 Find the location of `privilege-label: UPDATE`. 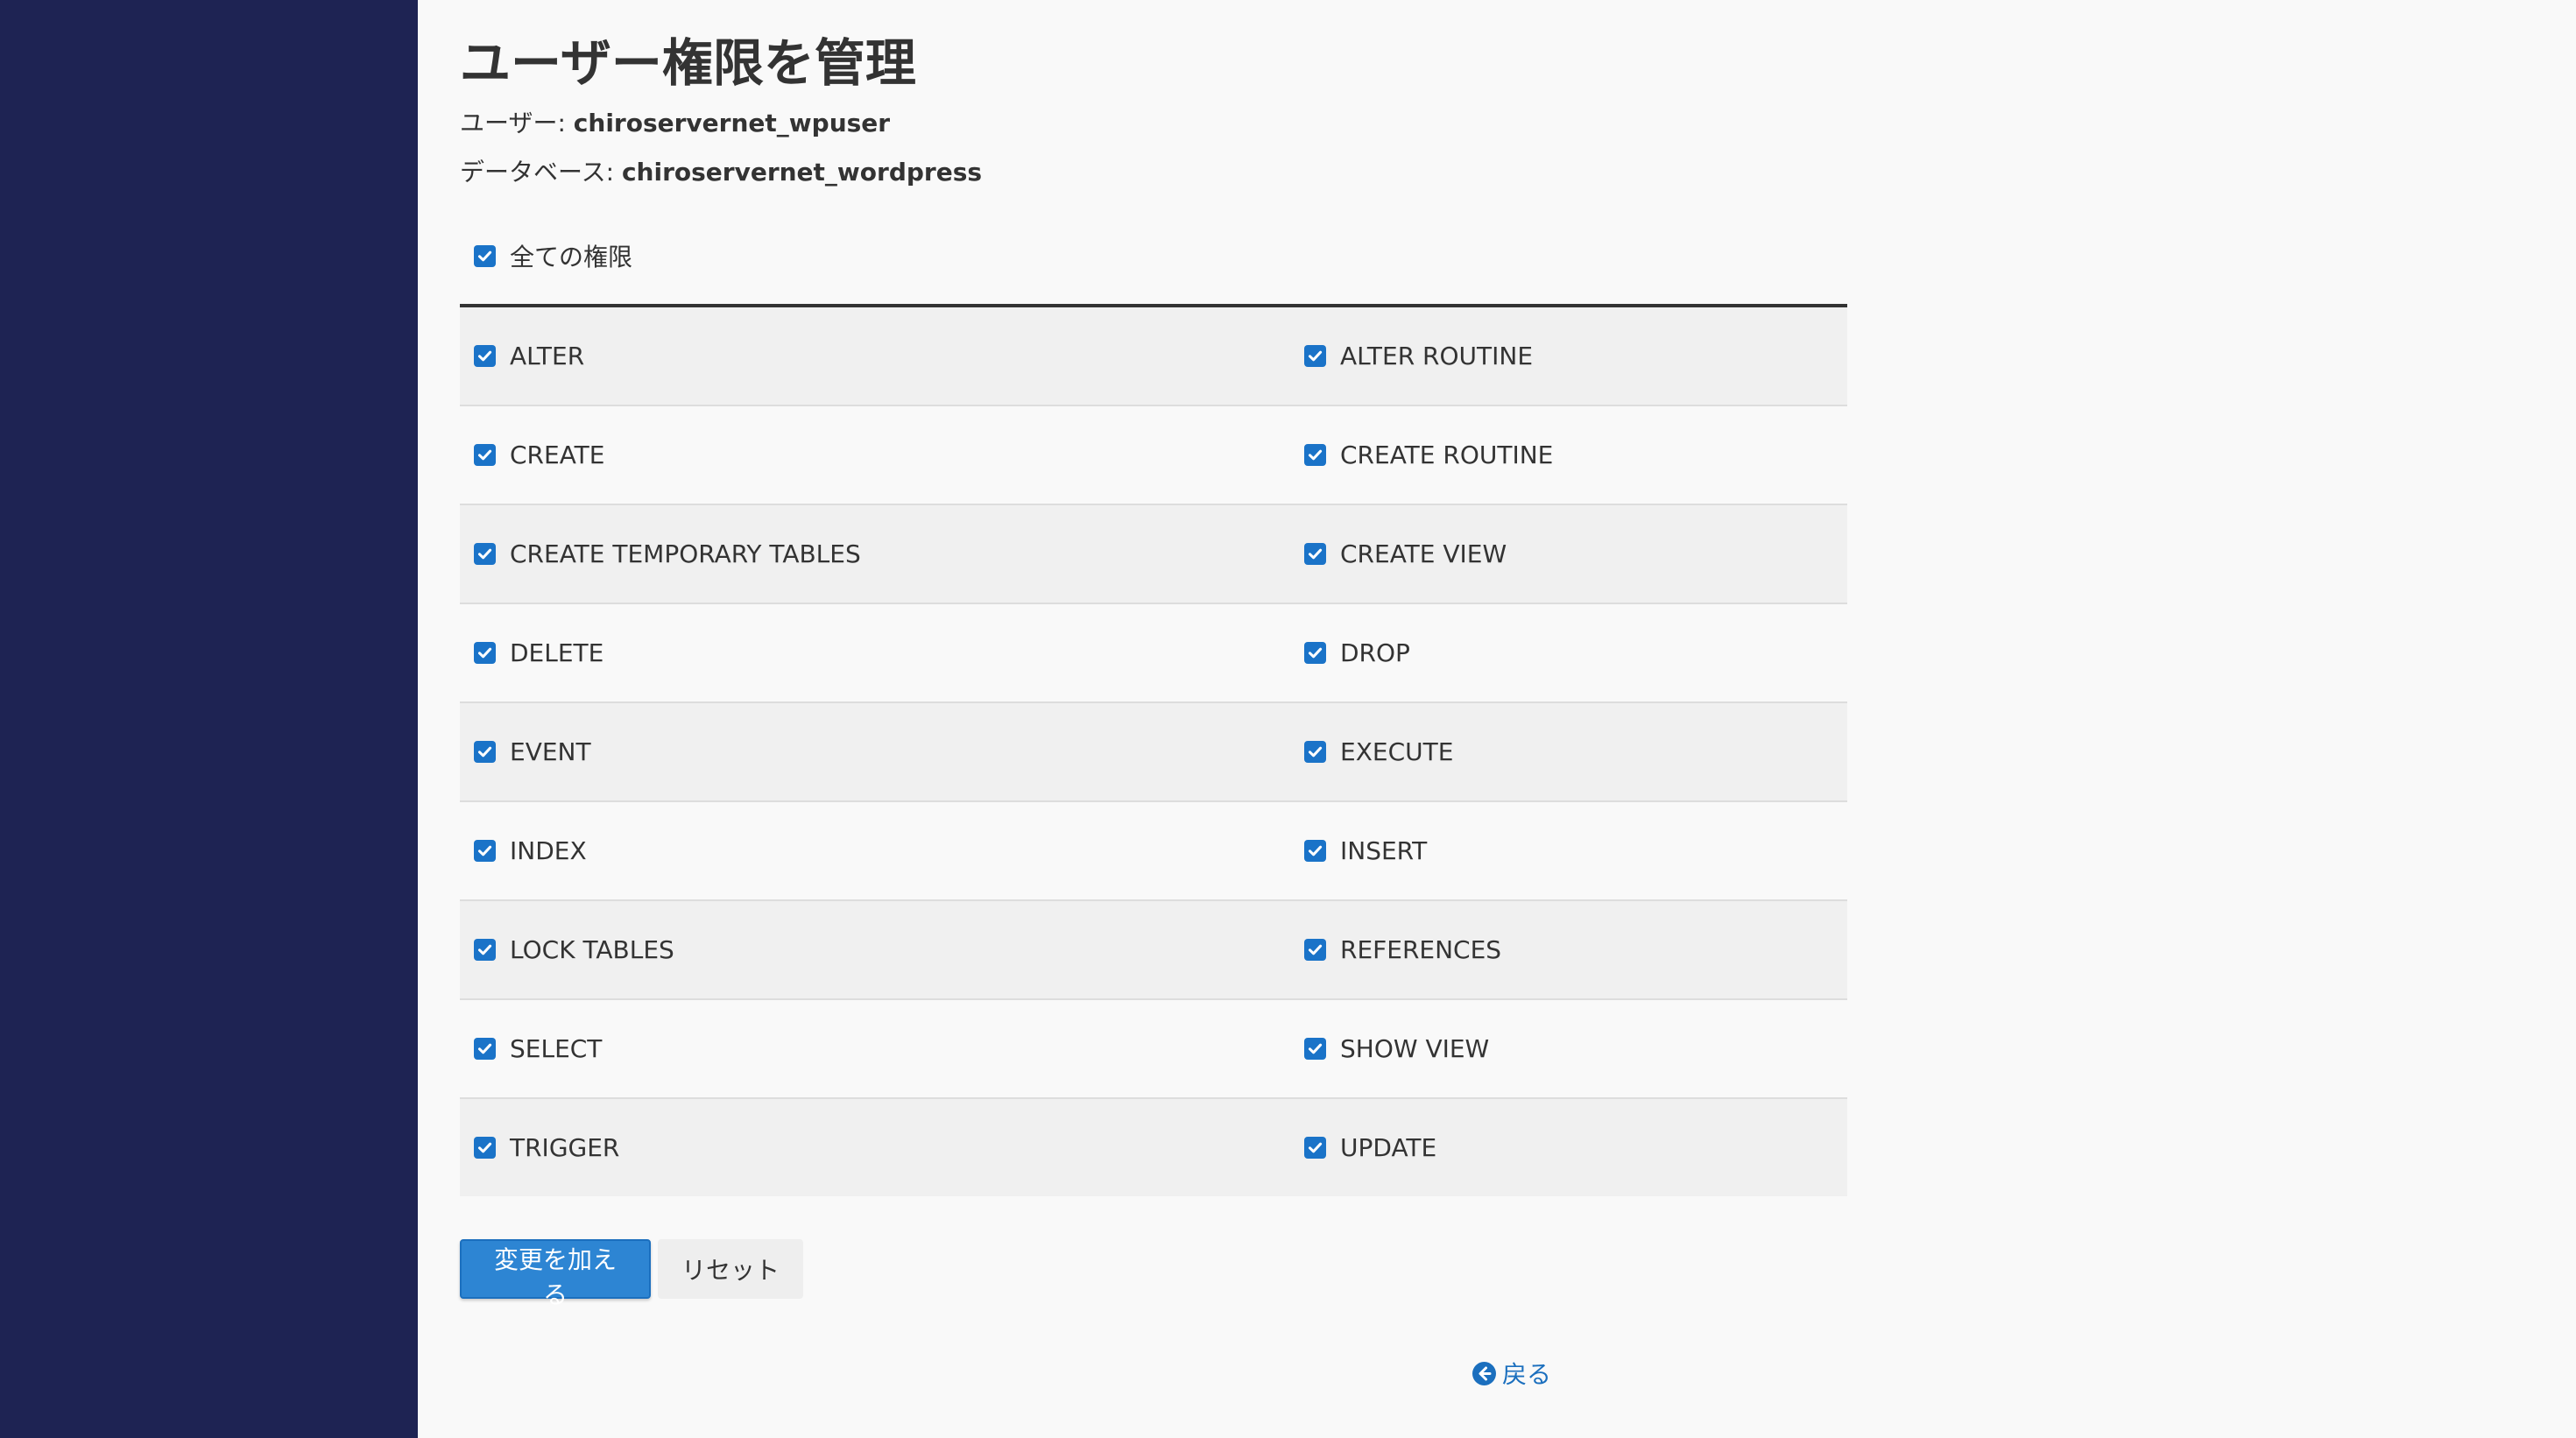

privilege-label: UPDATE is located at coordinates (1388, 1147).